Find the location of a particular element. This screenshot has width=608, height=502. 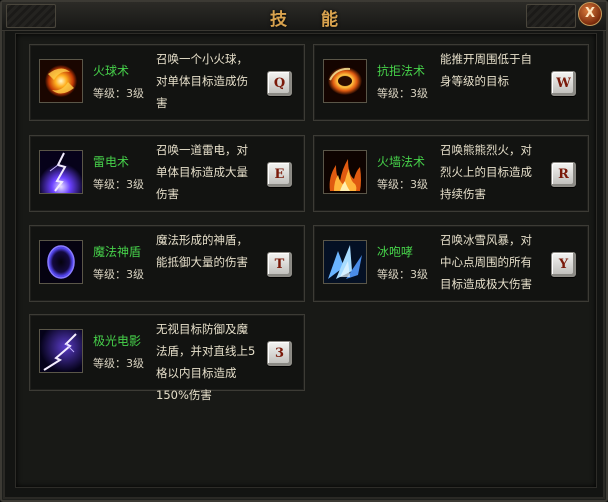

close-button: X is located at coordinates (590, 14).